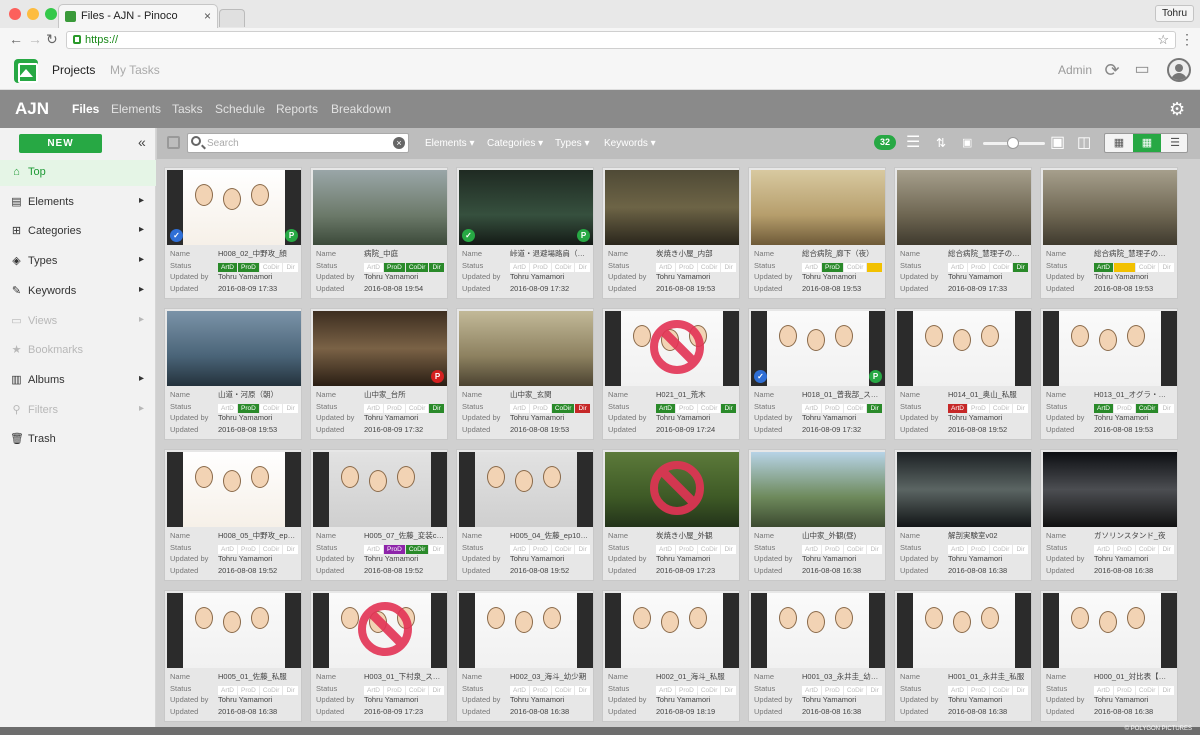  What do you see at coordinates (1177, 109) in the screenshot?
I see `gear-icon: ⚙` at bounding box center [1177, 109].